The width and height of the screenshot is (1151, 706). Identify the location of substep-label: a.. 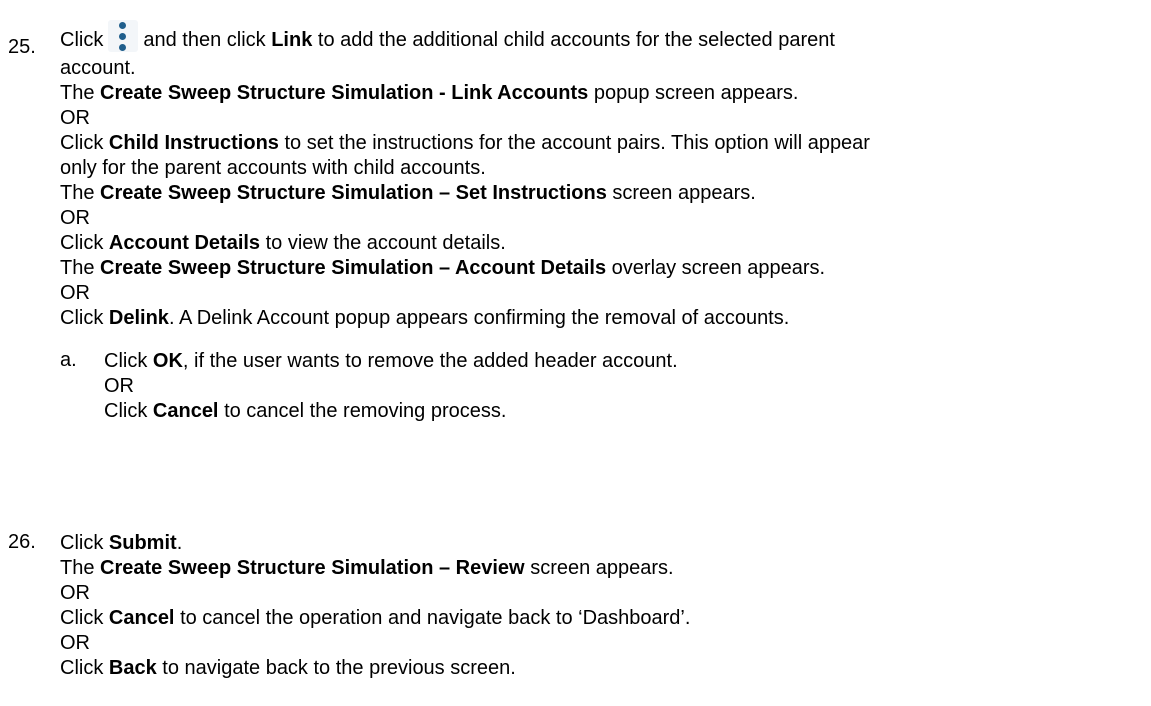
(68, 360).